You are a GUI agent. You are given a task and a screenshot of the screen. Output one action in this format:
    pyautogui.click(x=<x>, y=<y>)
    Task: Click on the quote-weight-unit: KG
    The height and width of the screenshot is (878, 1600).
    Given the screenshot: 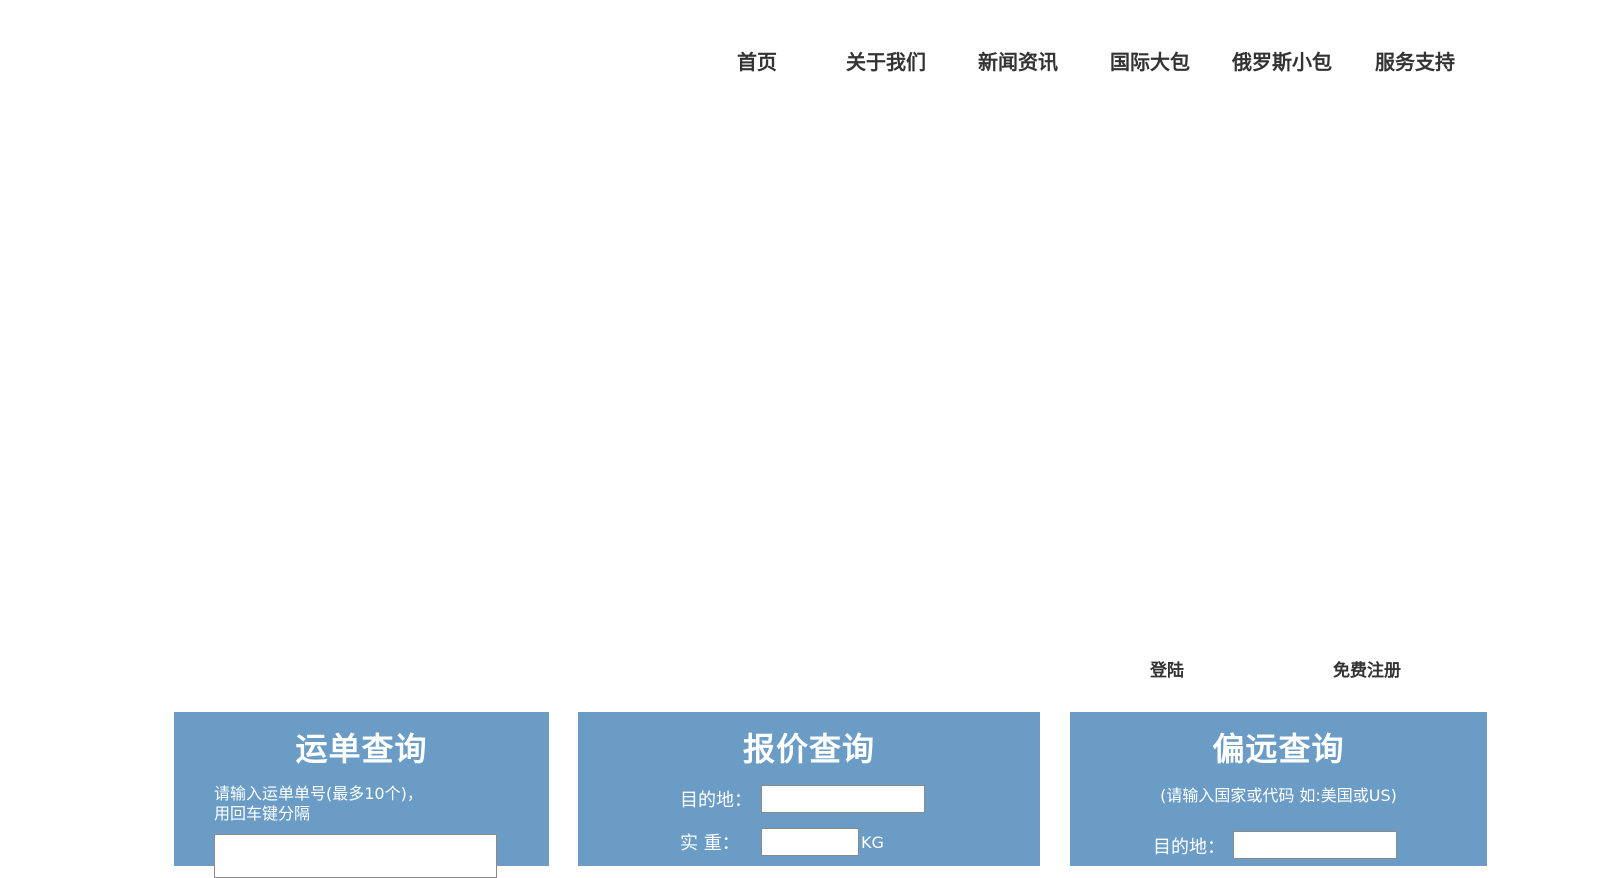 What is the action you would take?
    pyautogui.click(x=872, y=842)
    